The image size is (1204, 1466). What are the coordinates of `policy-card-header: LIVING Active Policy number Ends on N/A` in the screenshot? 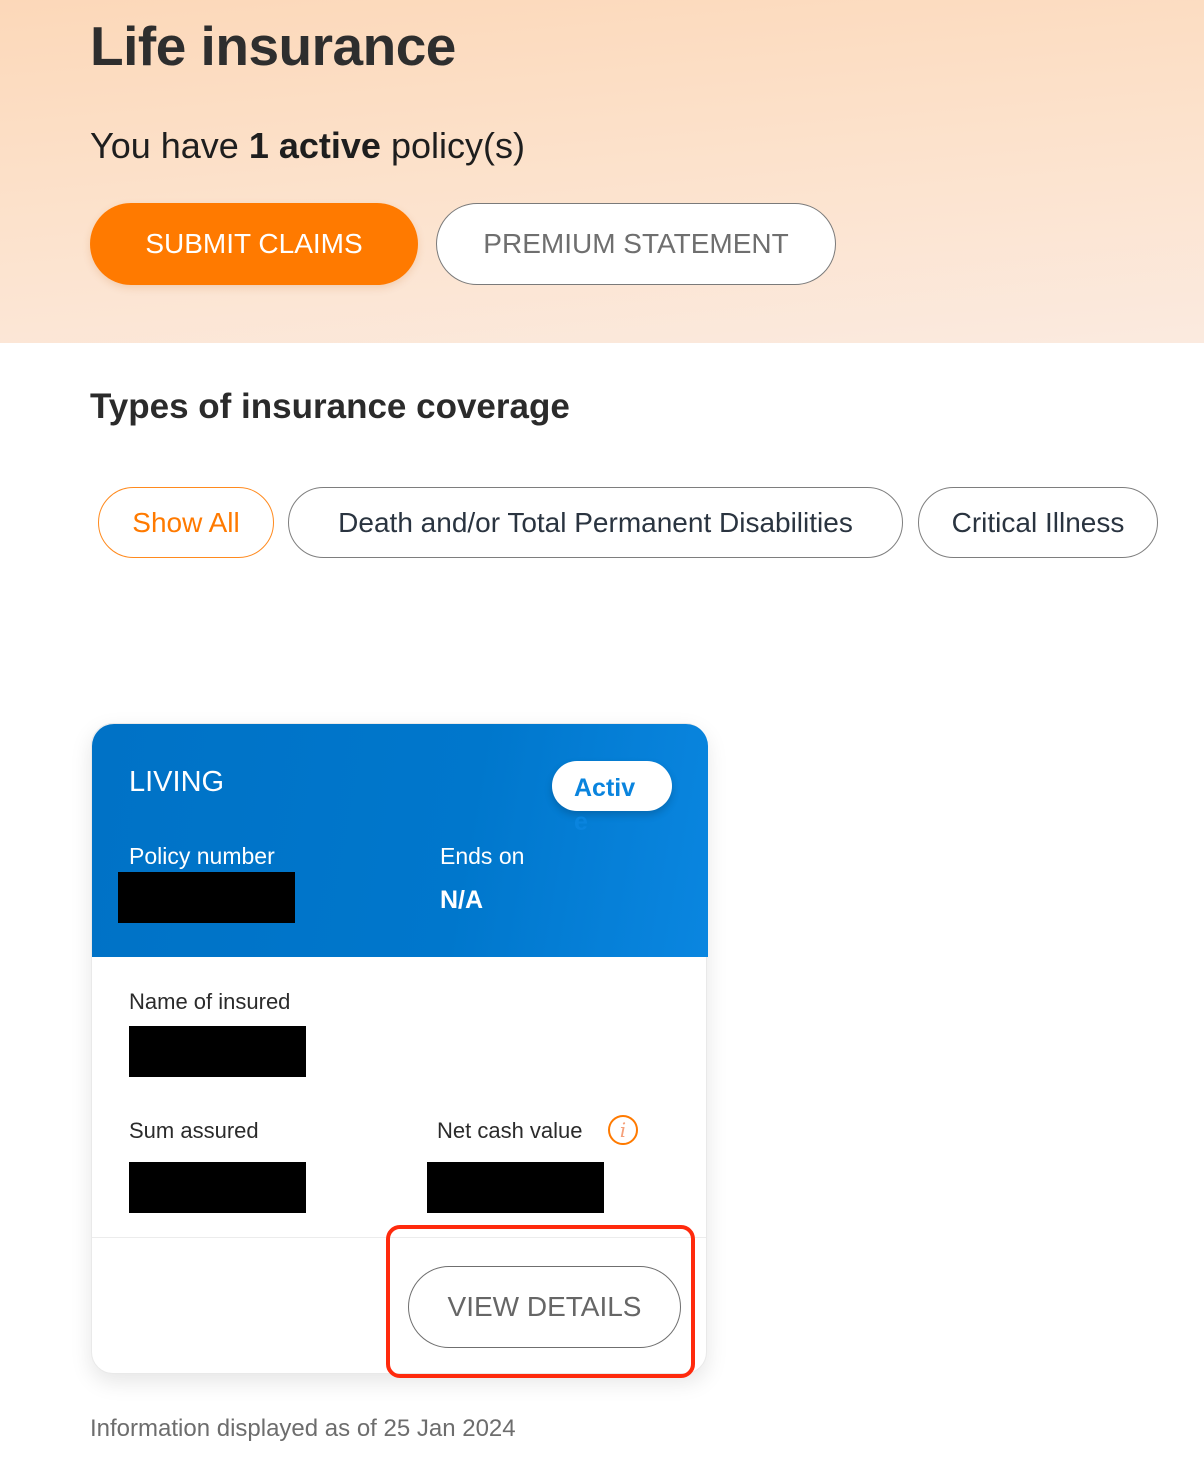 It's located at (400, 840).